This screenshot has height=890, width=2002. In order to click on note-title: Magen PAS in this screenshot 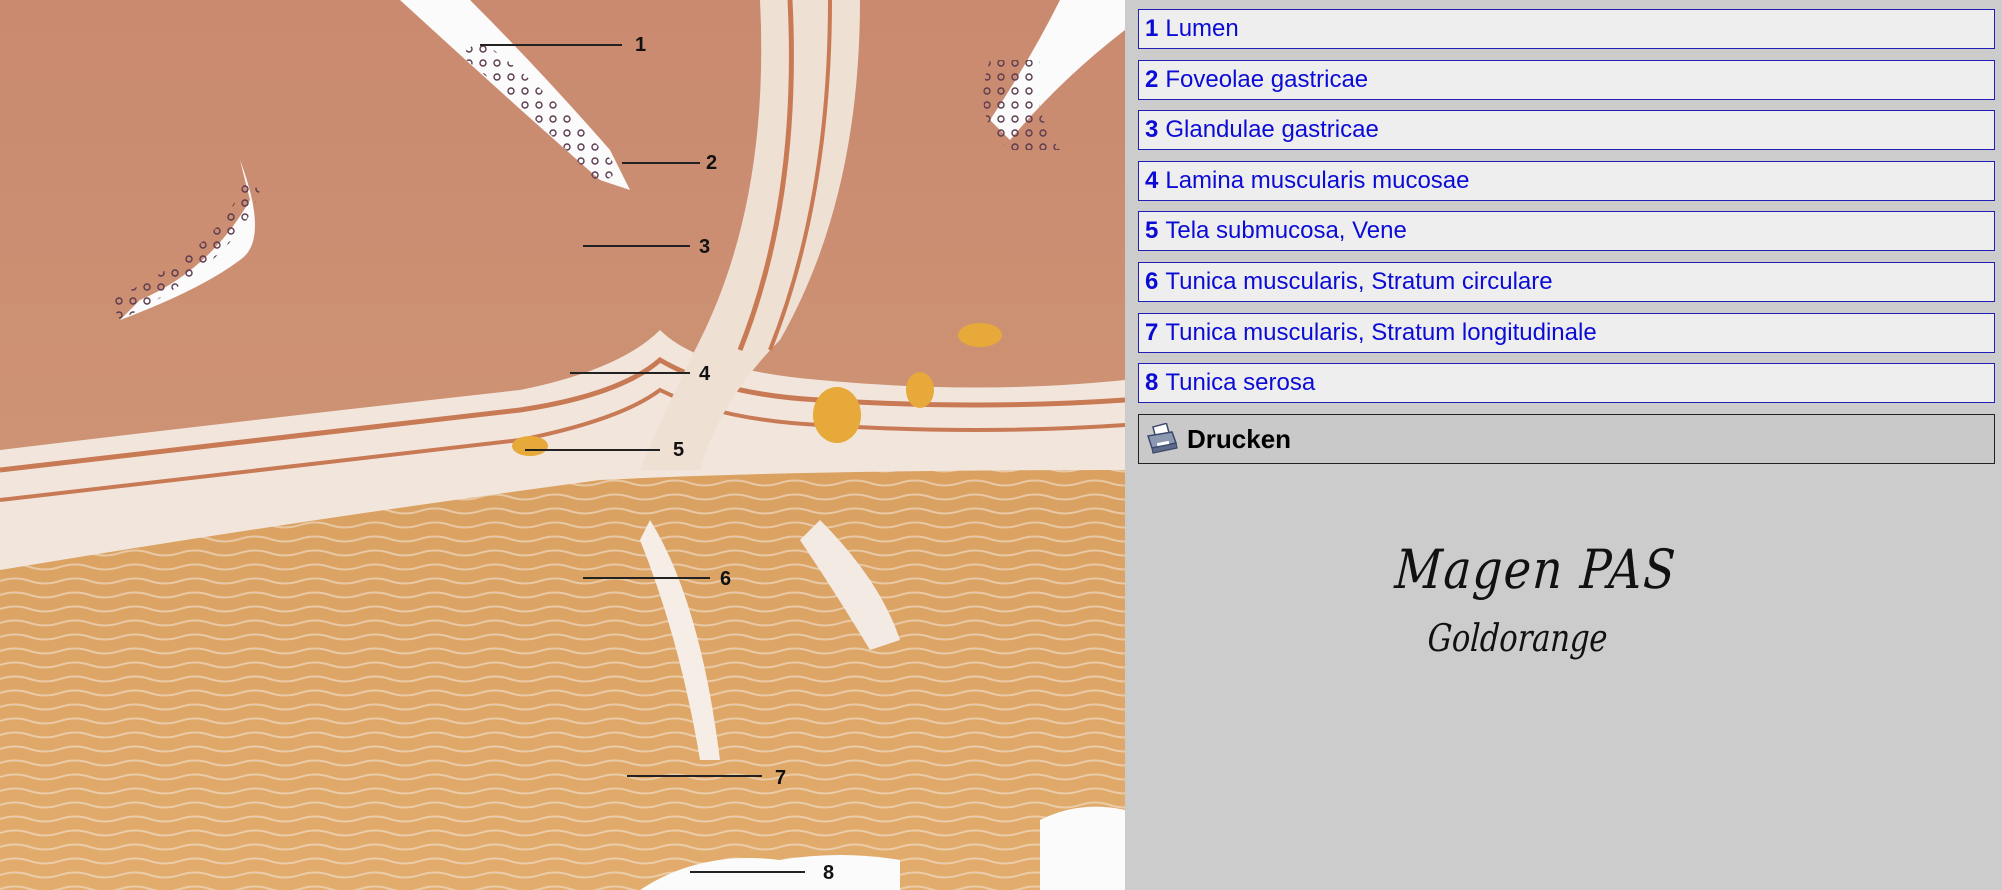, I will do `click(1536, 569)`.